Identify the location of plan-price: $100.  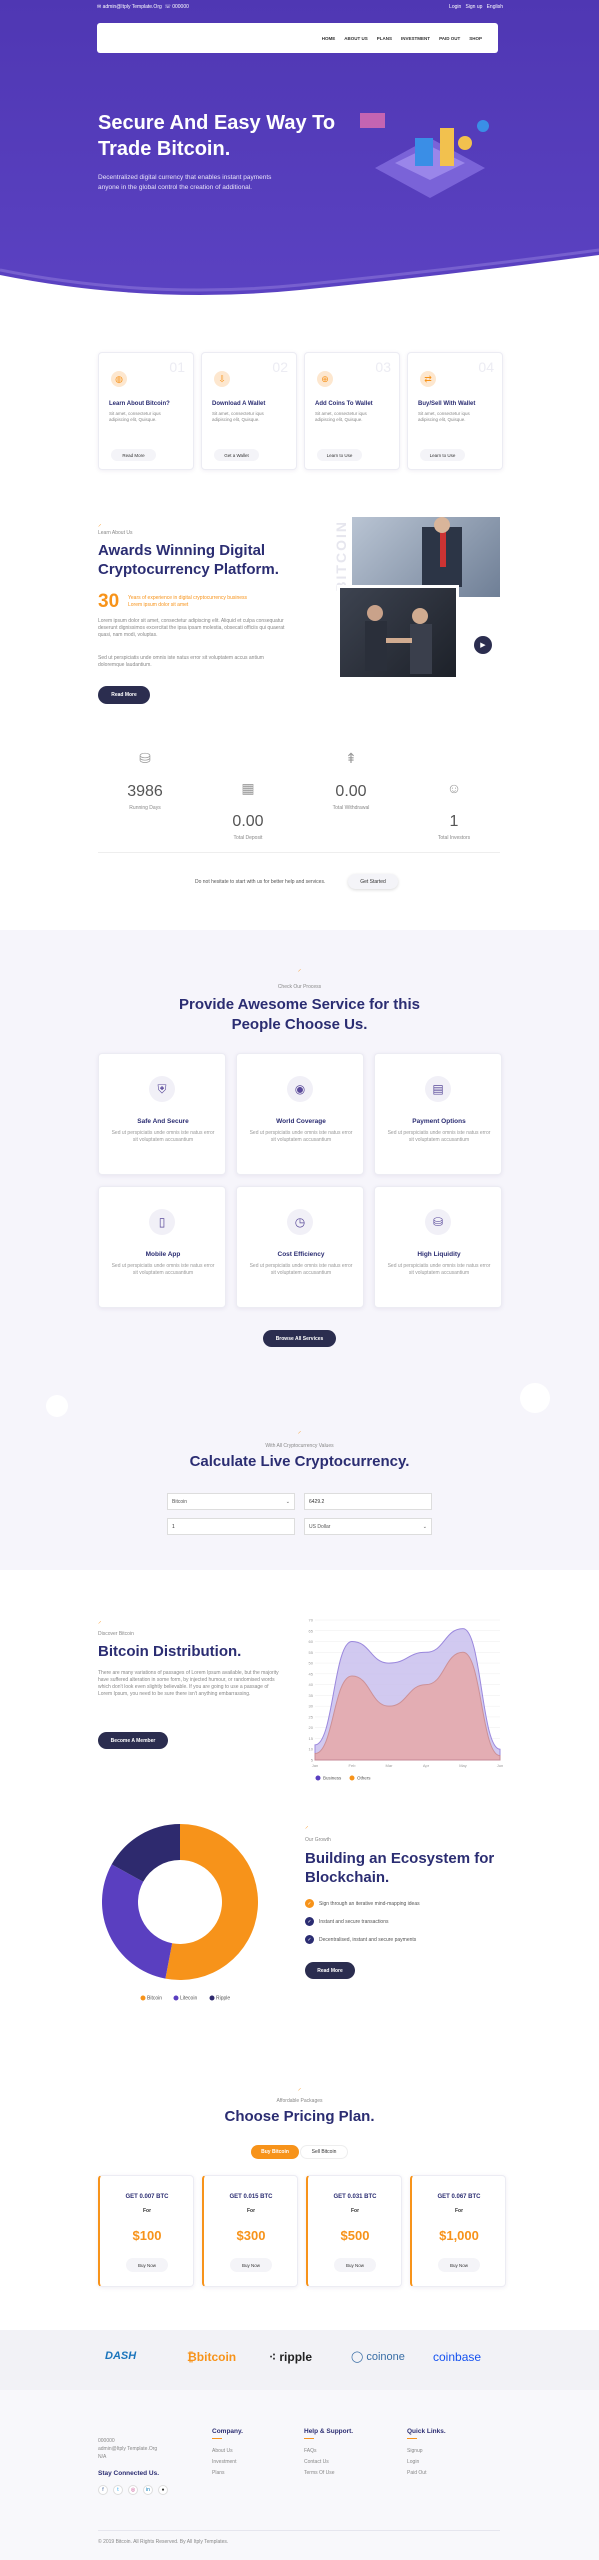
(147, 2235).